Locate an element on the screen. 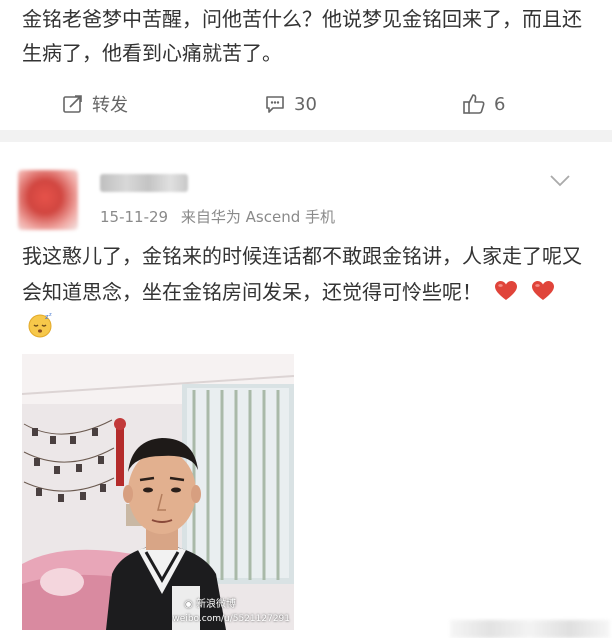  weibo-logo-icon: ◉ 新浪微博 is located at coordinates (210, 604).